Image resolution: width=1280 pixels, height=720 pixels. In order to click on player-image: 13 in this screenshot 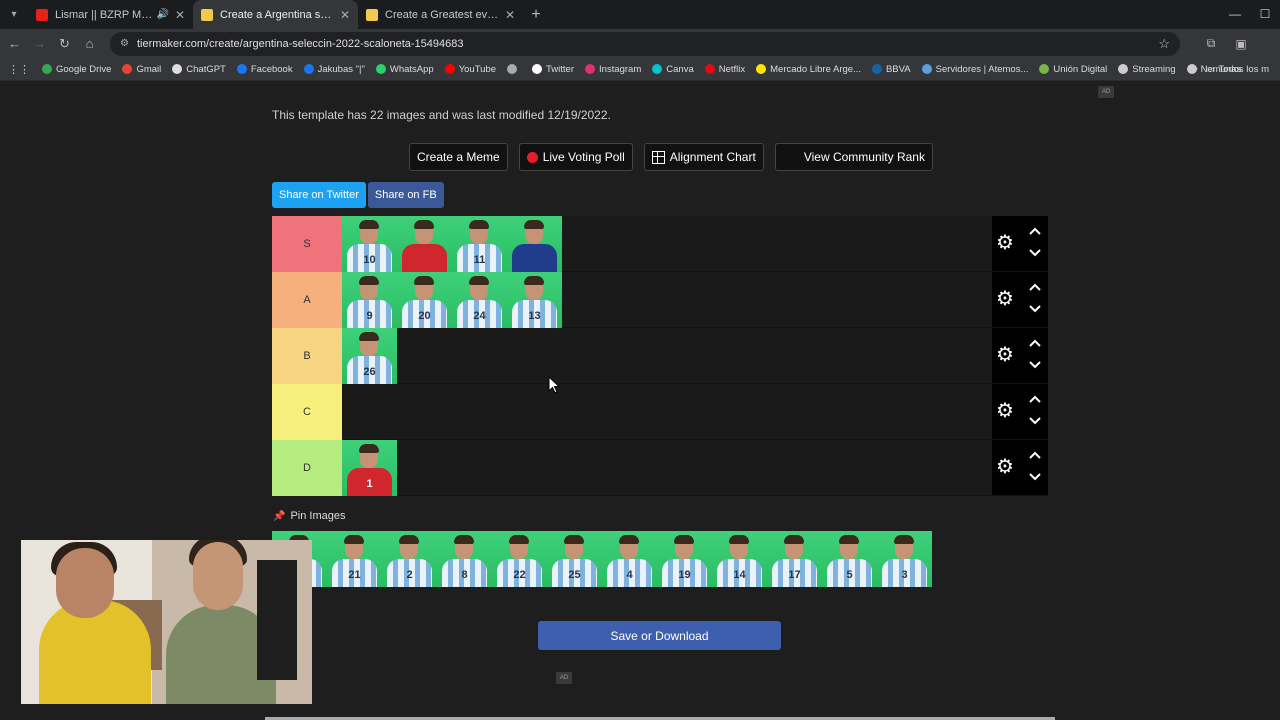, I will do `click(534, 300)`.